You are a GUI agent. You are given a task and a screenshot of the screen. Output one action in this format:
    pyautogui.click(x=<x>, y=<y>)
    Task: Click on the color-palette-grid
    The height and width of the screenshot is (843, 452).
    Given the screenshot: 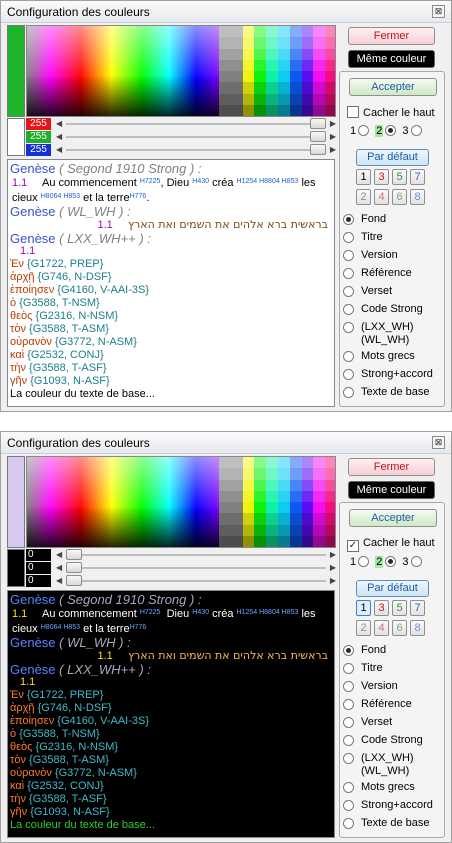 What is the action you would take?
    pyautogui.click(x=277, y=71)
    